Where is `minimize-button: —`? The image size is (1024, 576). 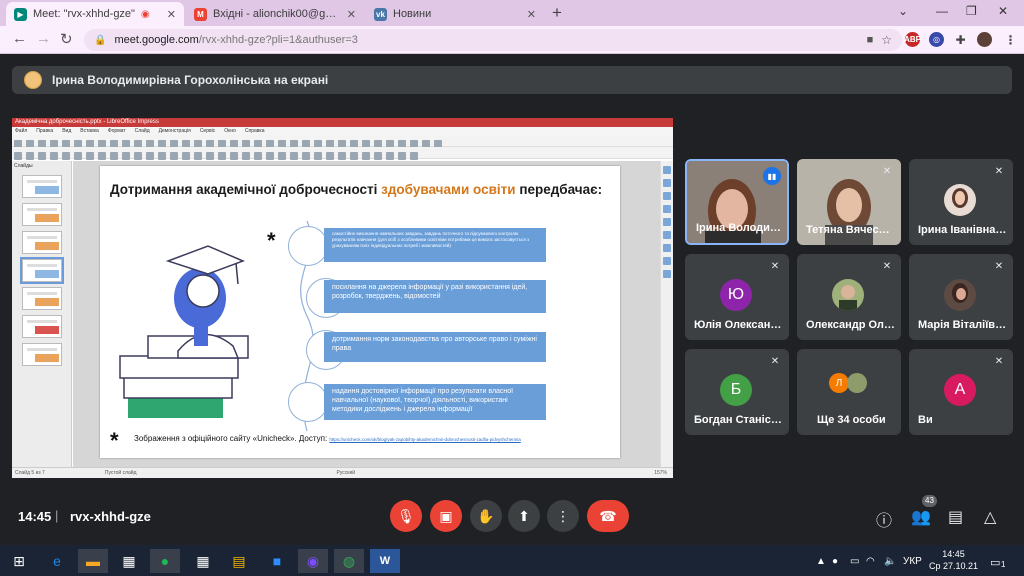 minimize-button: — is located at coordinates (942, 11).